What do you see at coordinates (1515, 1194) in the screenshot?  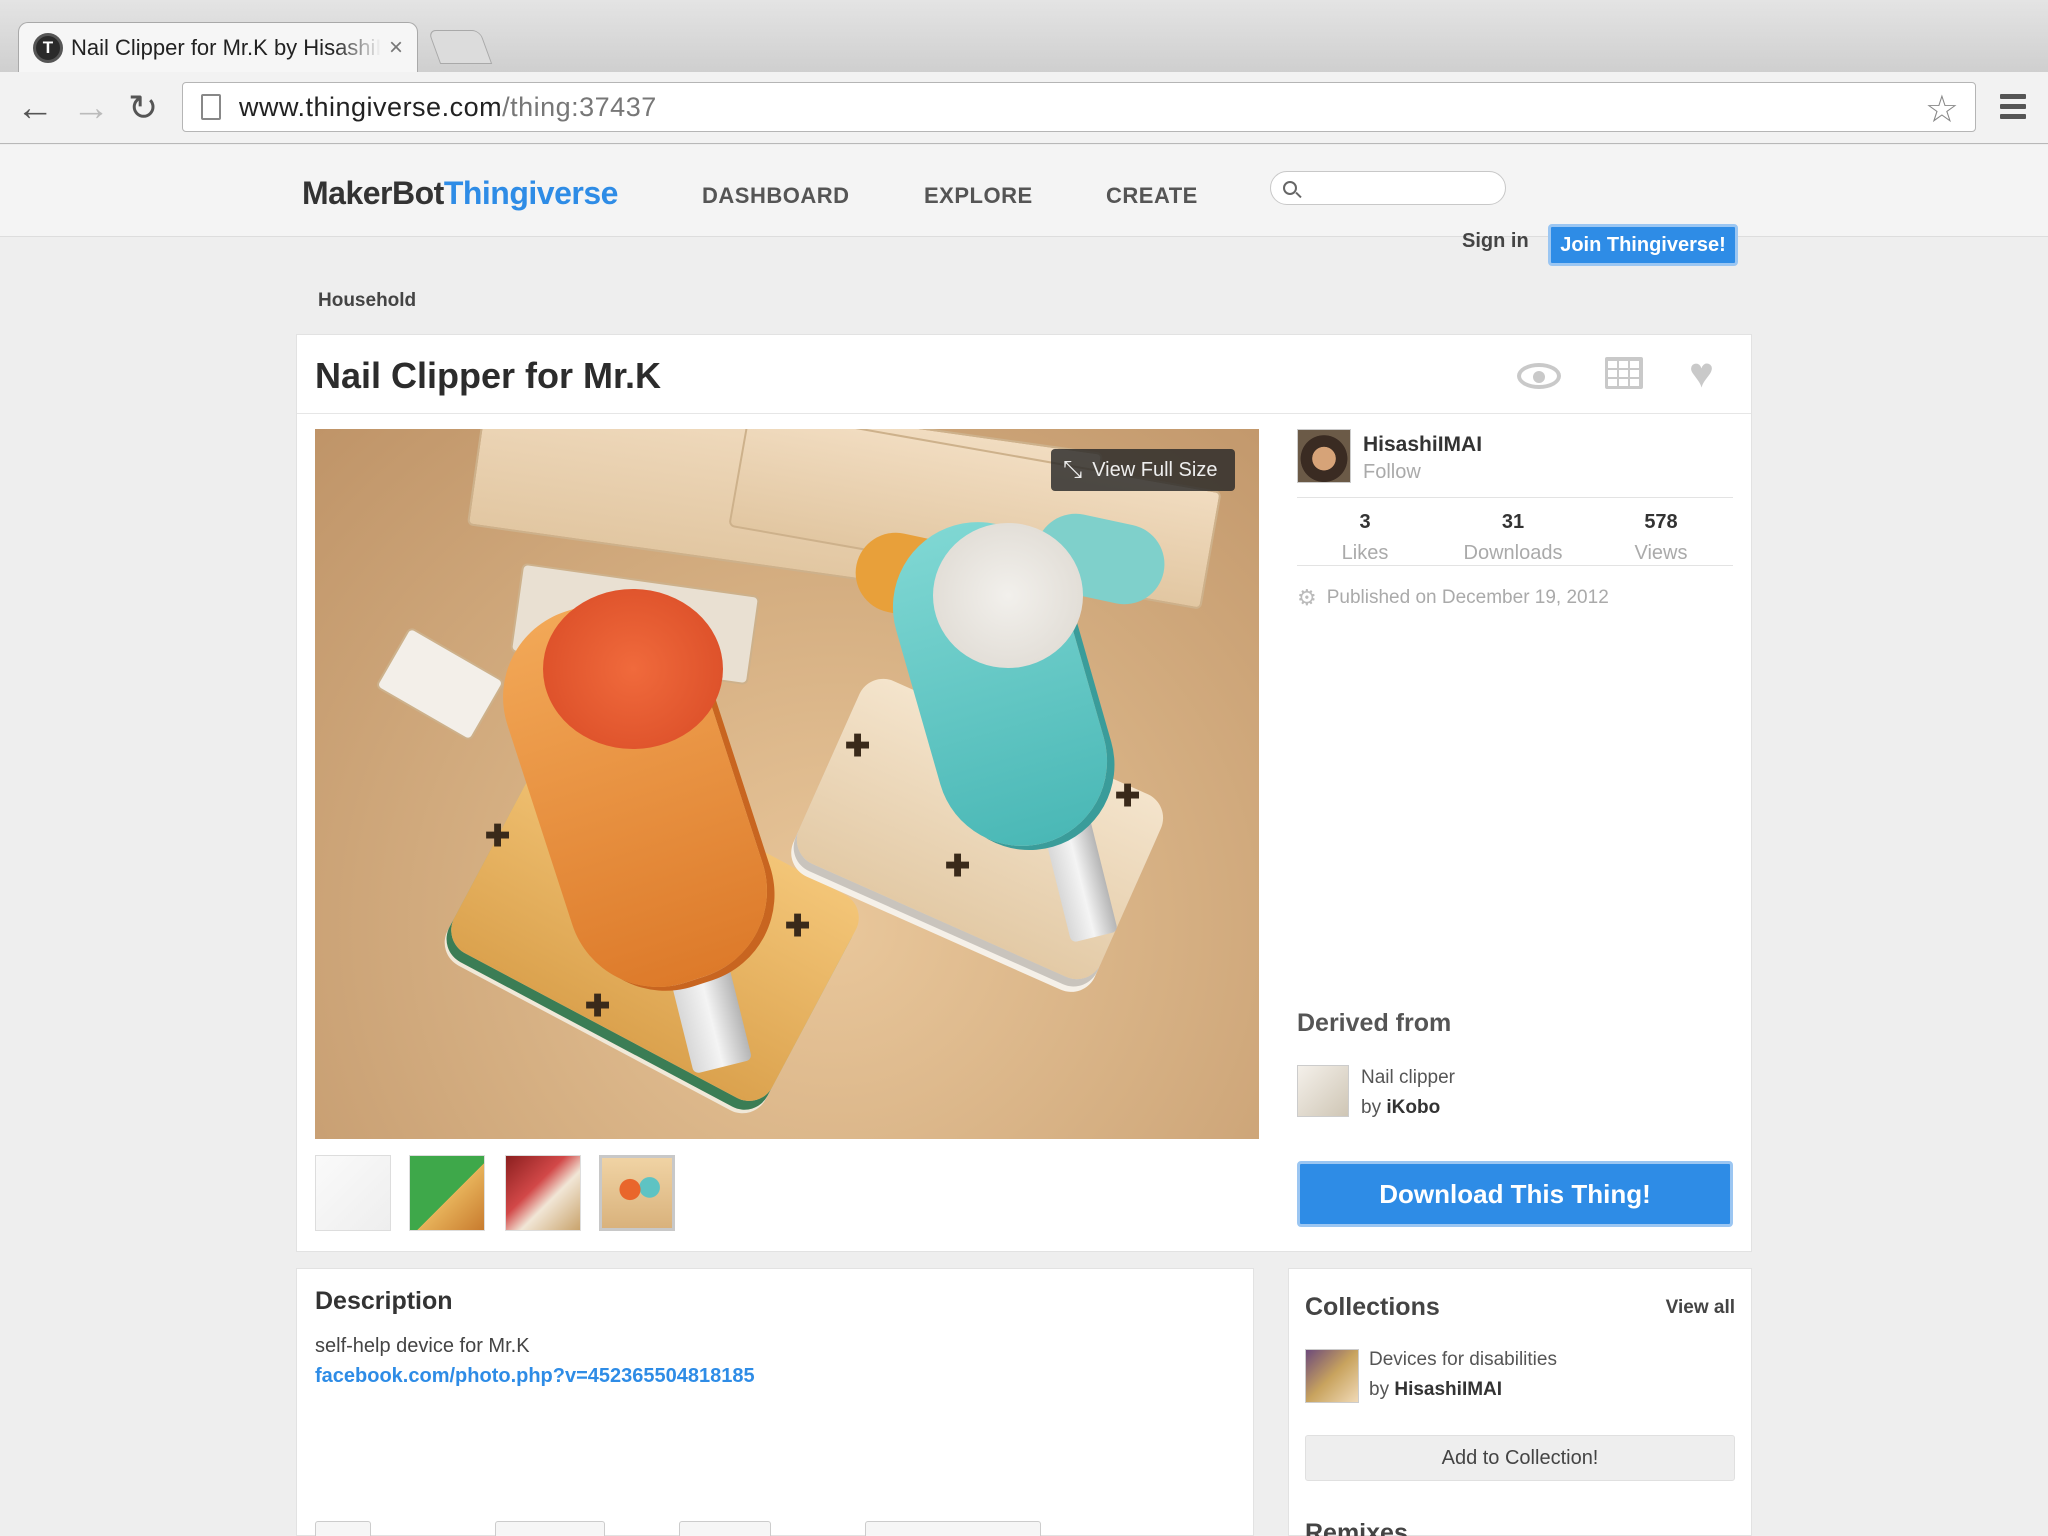 I see `download-button: Download This Thing!` at bounding box center [1515, 1194].